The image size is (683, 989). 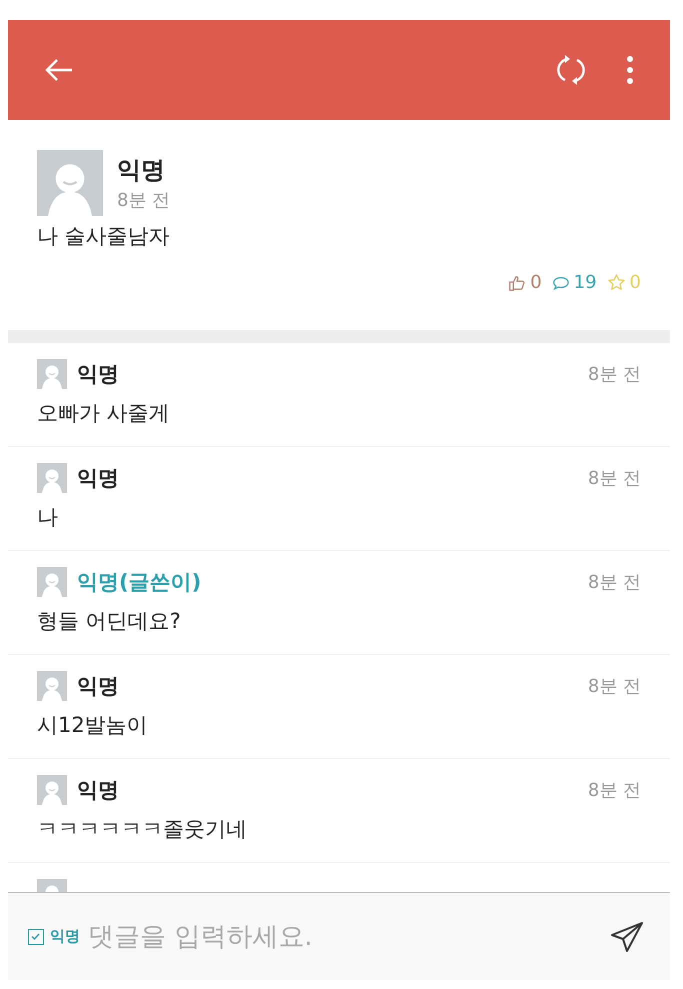 I want to click on send-icon, so click(x=627, y=936).